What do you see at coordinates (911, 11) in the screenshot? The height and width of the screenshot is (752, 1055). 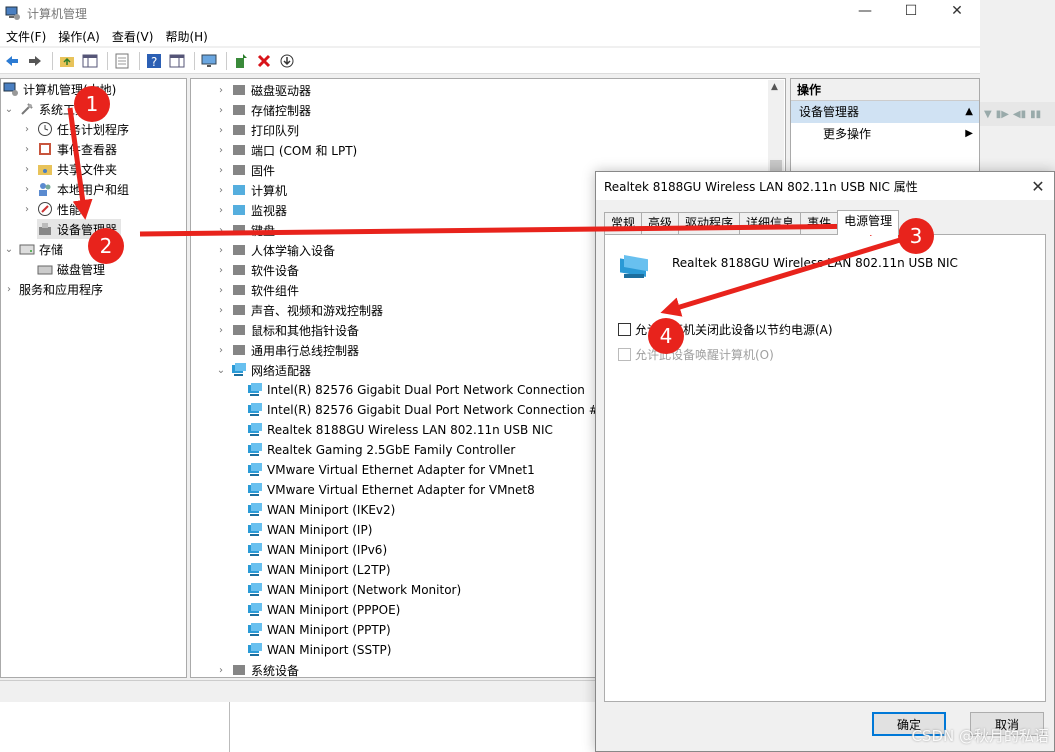 I see `maximize-button: ☐` at bounding box center [911, 11].